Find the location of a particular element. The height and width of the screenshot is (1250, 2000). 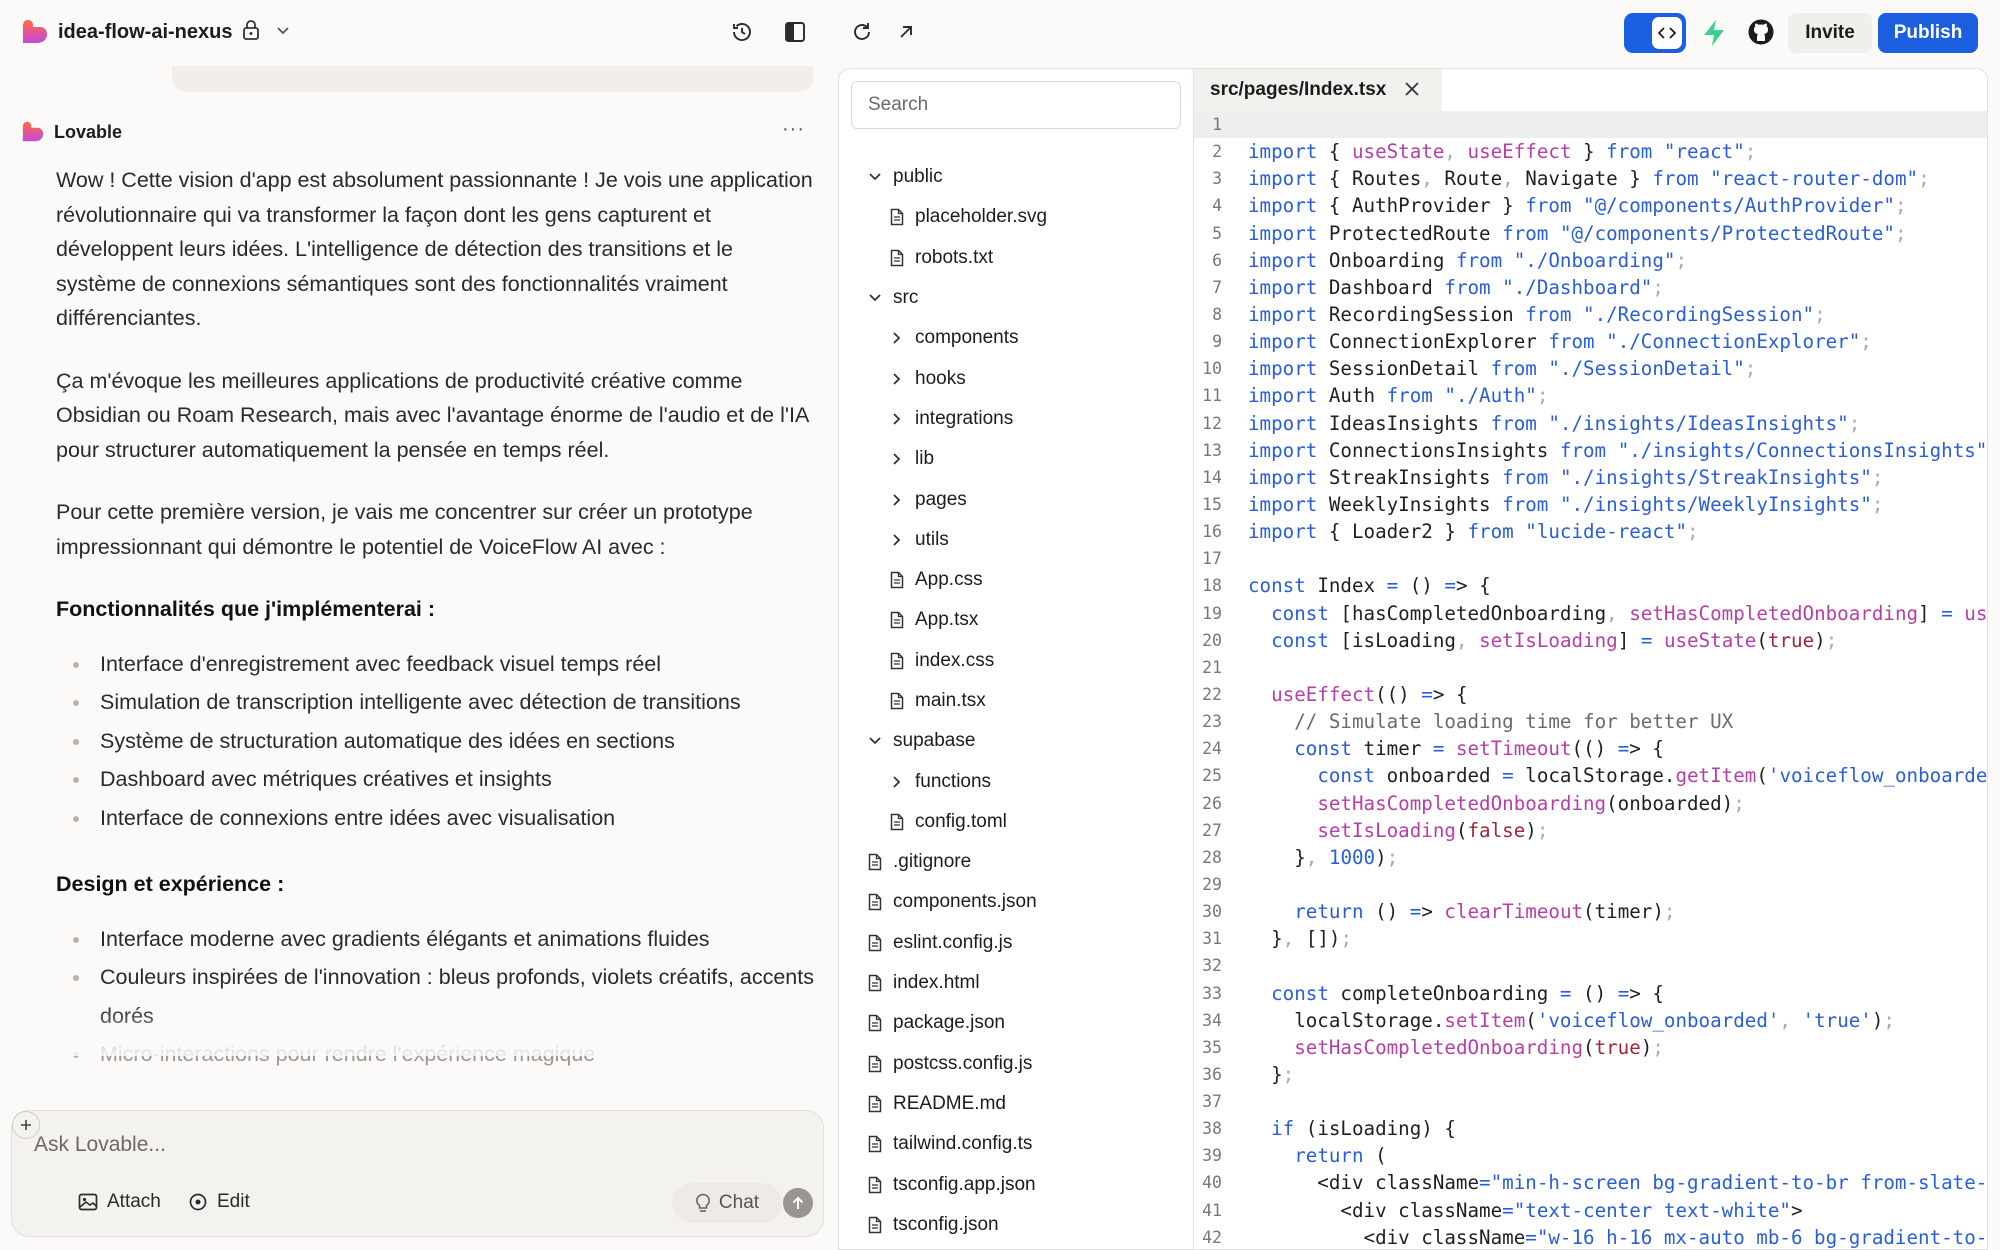

code-line: 22 useEffect(() => { is located at coordinates (1590, 694).